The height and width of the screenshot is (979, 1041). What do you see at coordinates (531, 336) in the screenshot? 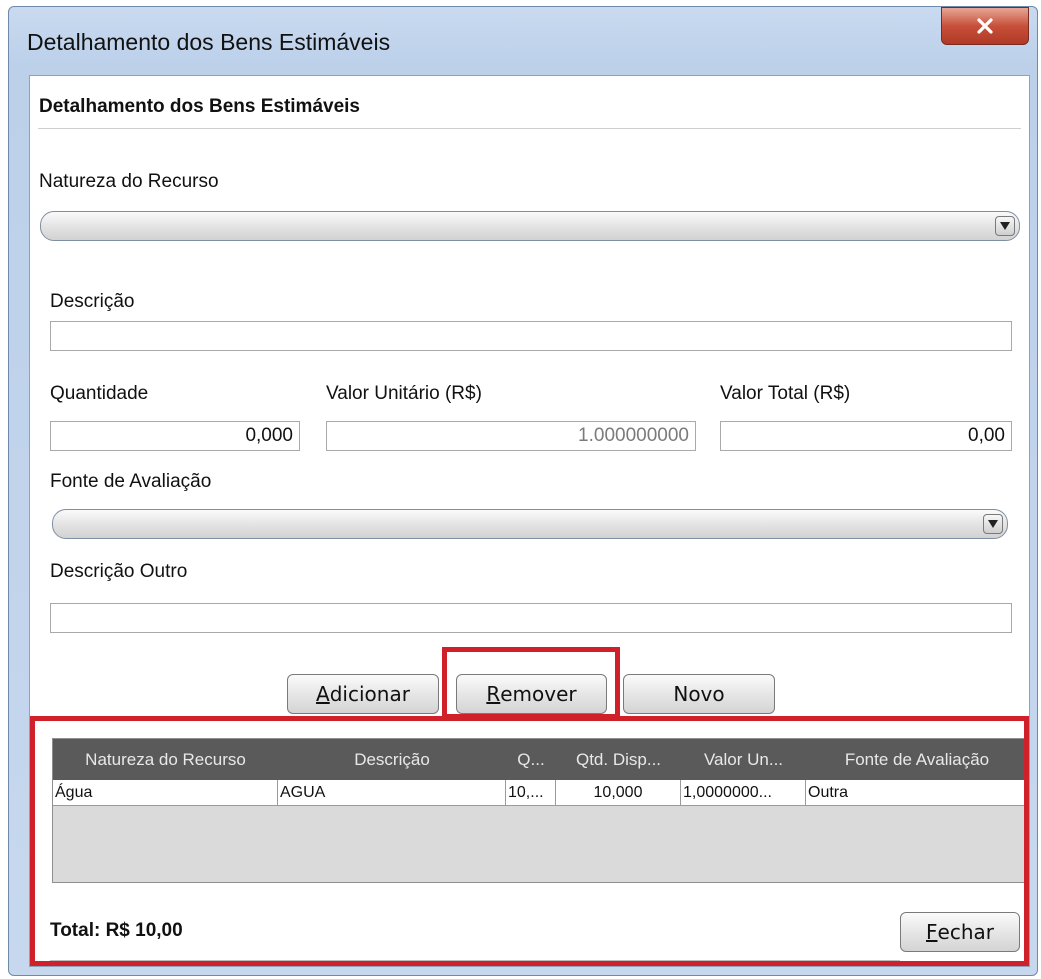
I see `descricao-field` at bounding box center [531, 336].